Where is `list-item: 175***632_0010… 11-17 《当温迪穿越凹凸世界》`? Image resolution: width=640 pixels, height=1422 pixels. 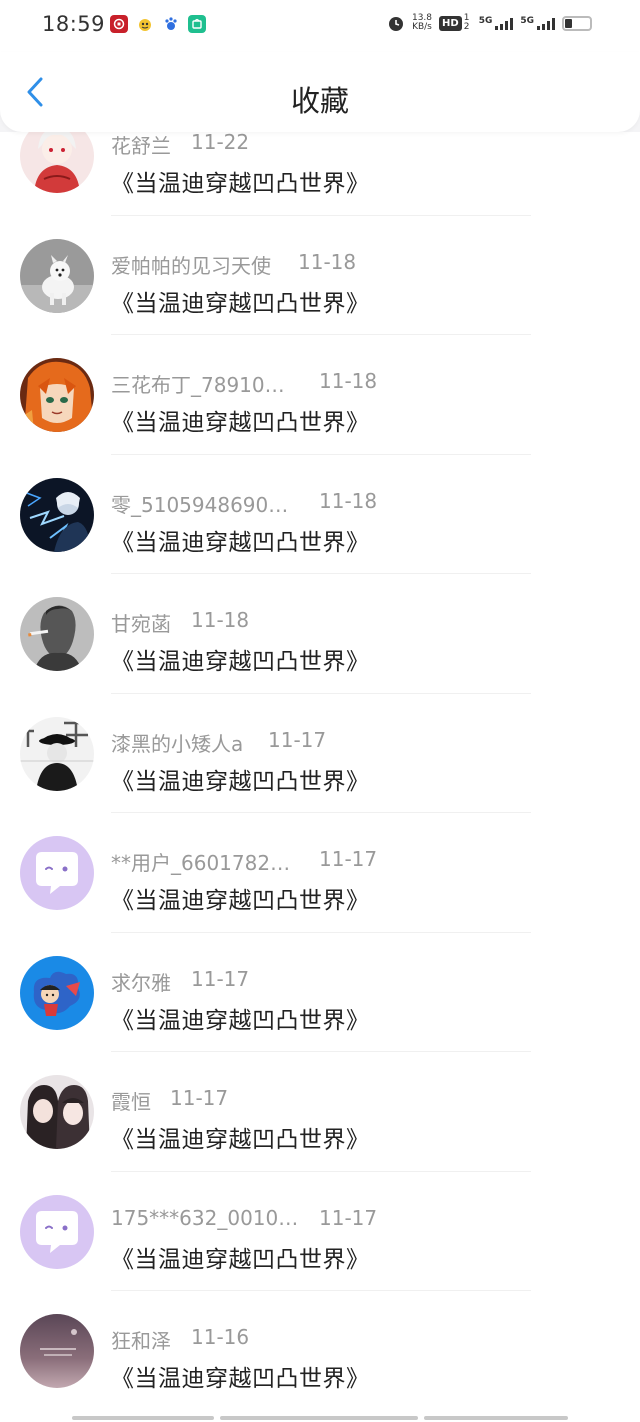 list-item: 175***632_0010… 11-17 《当温迪穿越凹凸世界》 is located at coordinates (320, 1231).